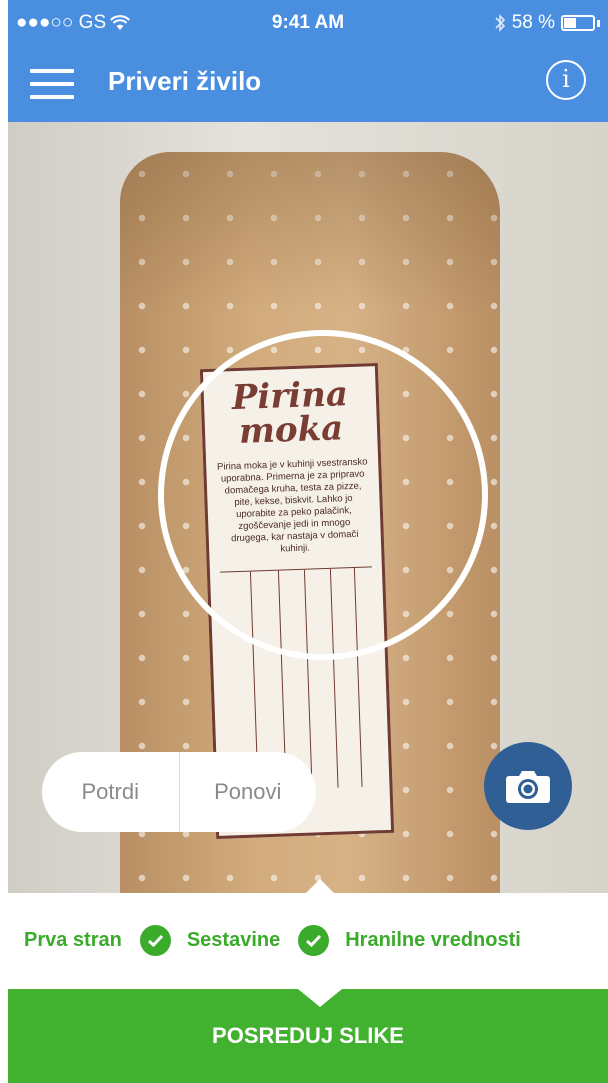 This screenshot has width=608, height=1083. What do you see at coordinates (533, 22) in the screenshot?
I see `battery-percent: 58 %` at bounding box center [533, 22].